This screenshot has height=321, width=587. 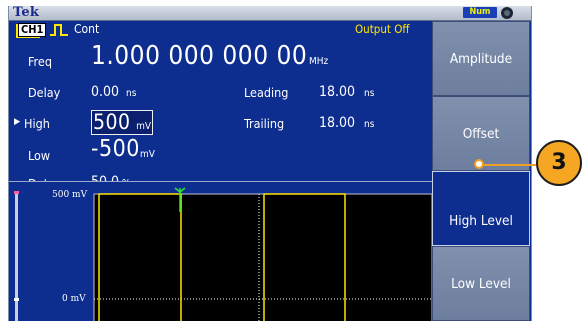 I want to click on low-value: -500, so click(x=115, y=149).